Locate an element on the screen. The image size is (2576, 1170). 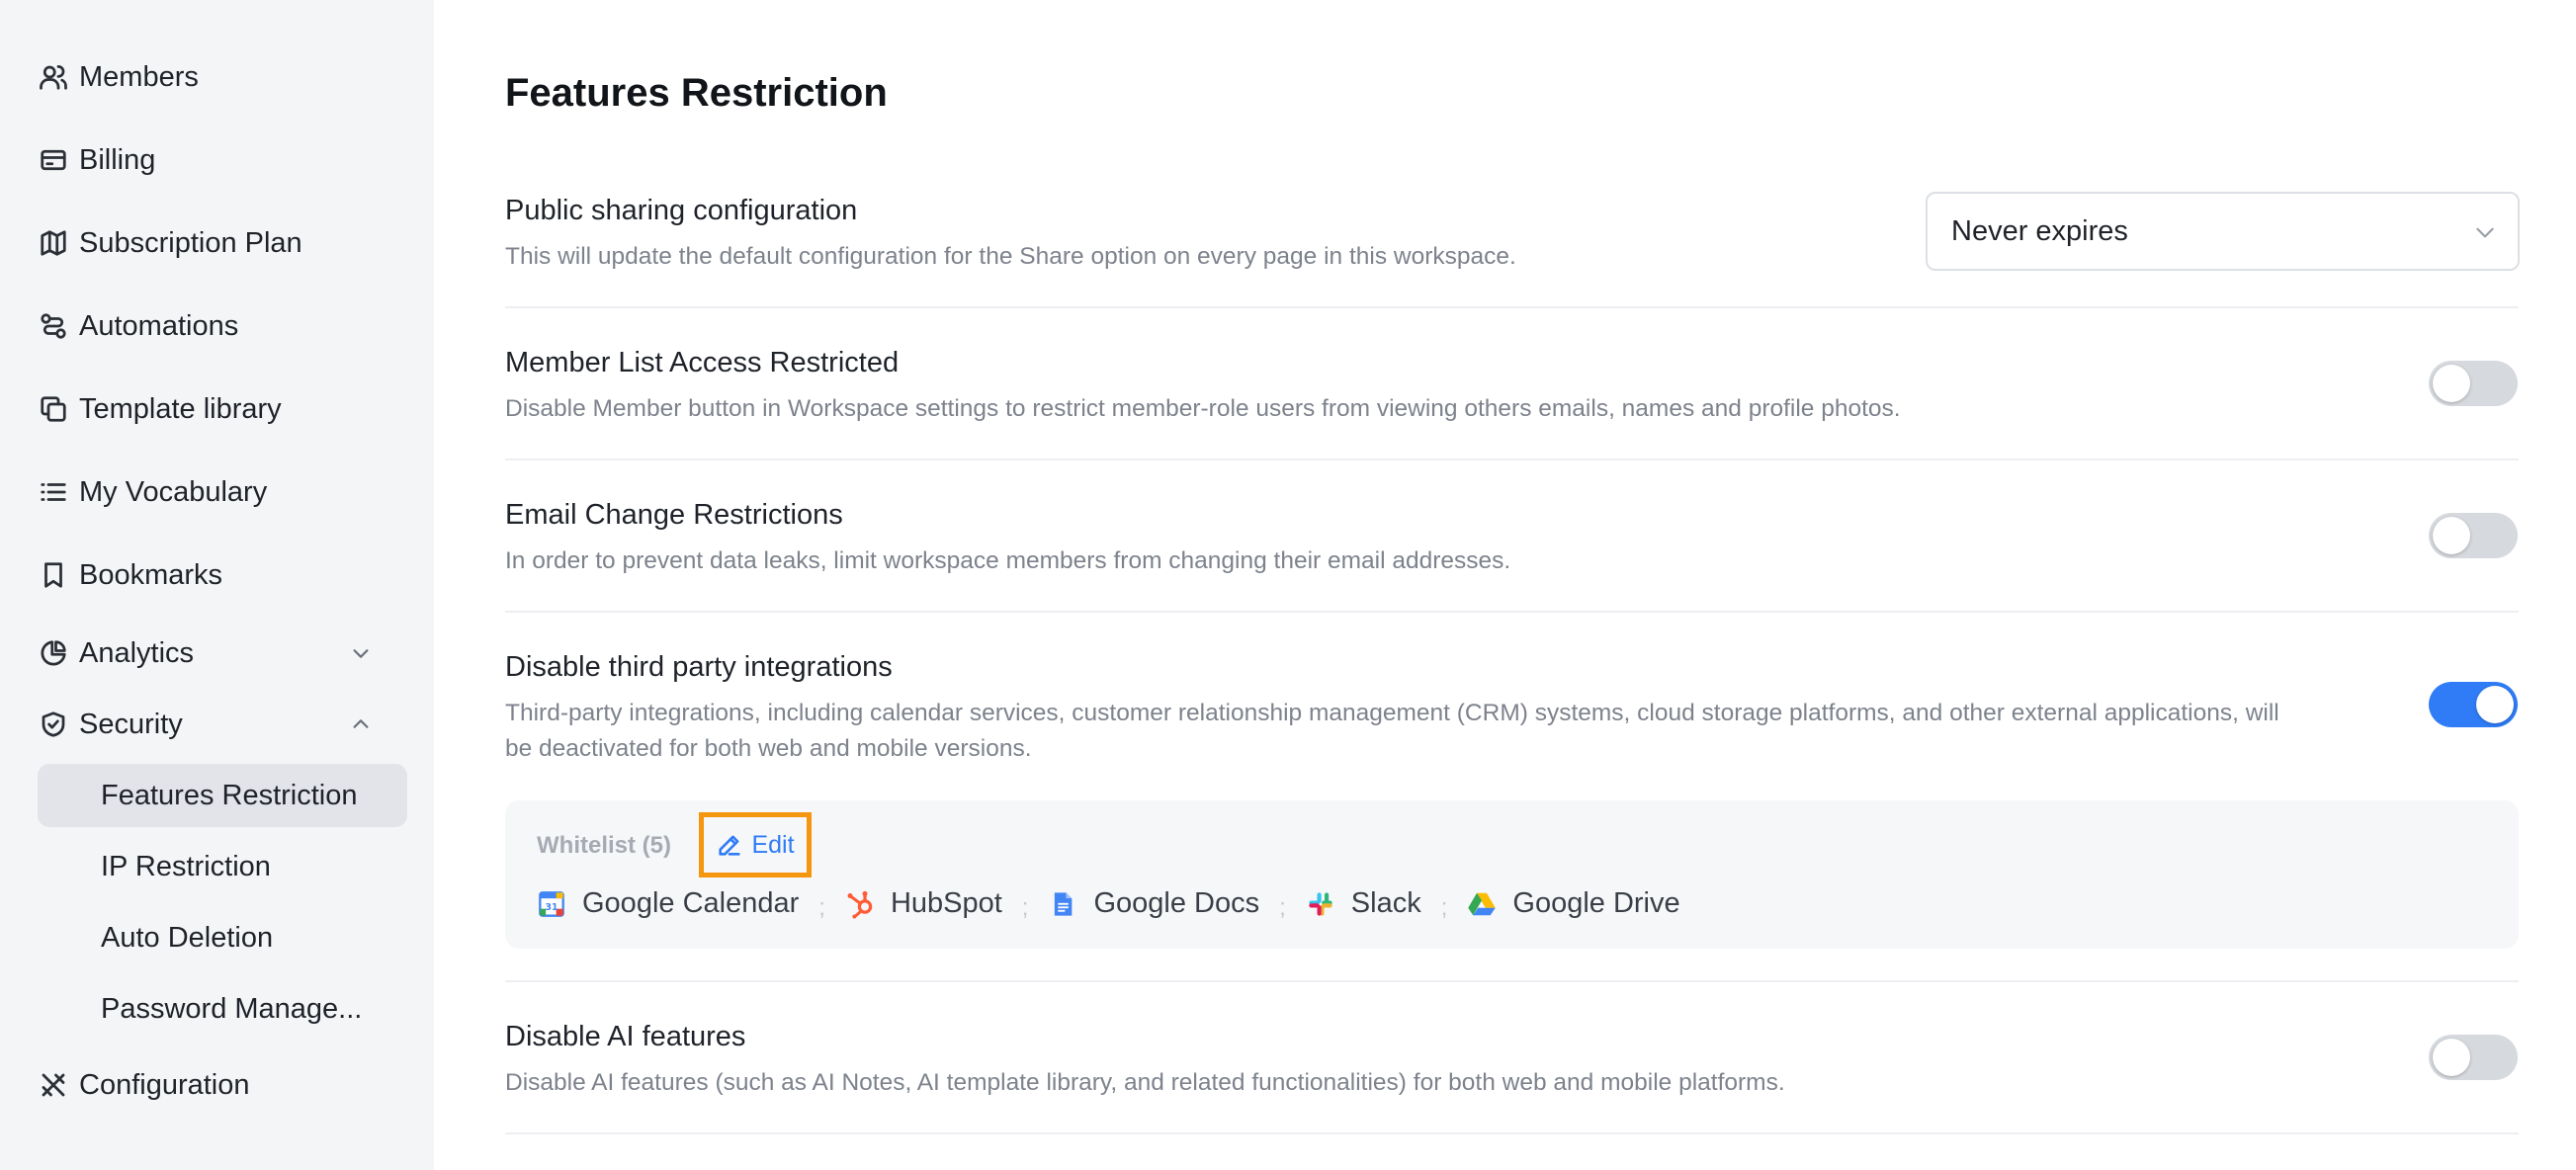
sidebar-subitem-ip-restriction: IP Restriction is located at coordinates (222, 866).